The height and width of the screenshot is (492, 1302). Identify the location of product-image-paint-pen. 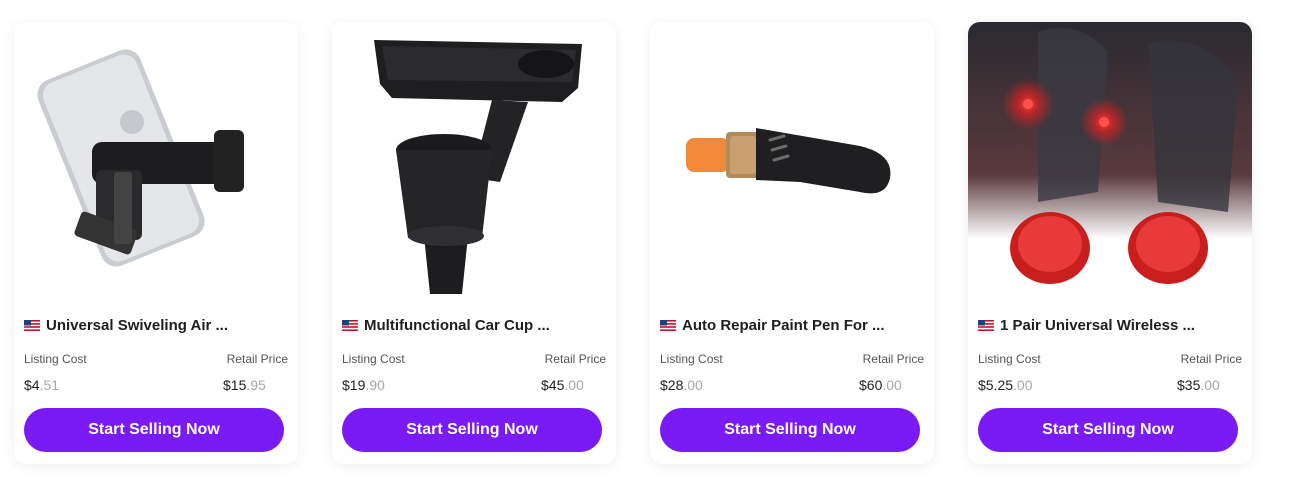
(792, 161).